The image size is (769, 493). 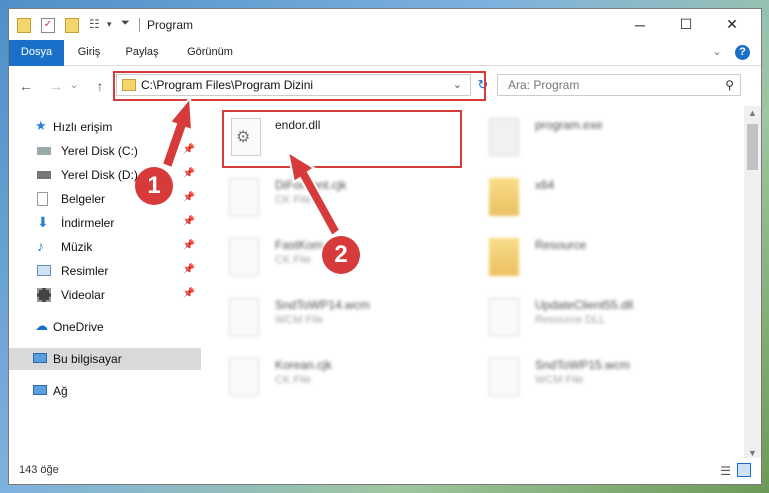 What do you see at coordinates (251, 166) in the screenshot?
I see `annotation-arrows` at bounding box center [251, 166].